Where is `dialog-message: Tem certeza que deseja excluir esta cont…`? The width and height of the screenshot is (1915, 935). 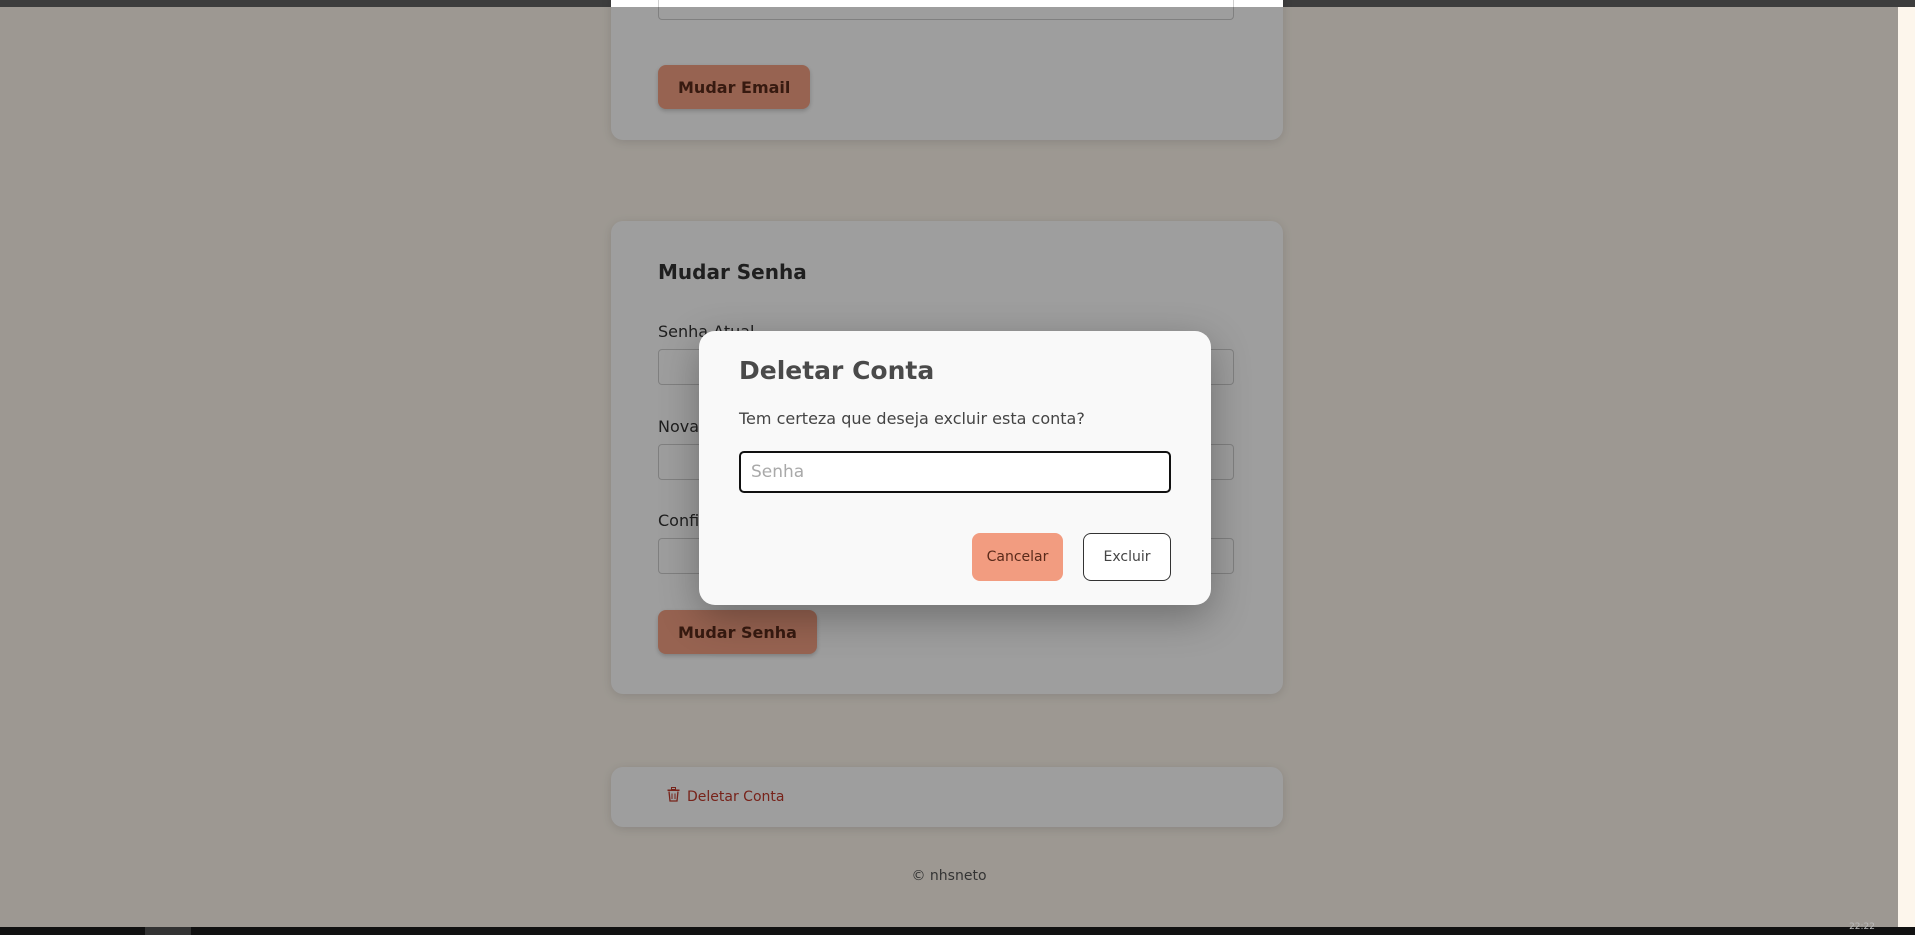
dialog-message: Tem certeza que deseja excluir esta cont… is located at coordinates (912, 418).